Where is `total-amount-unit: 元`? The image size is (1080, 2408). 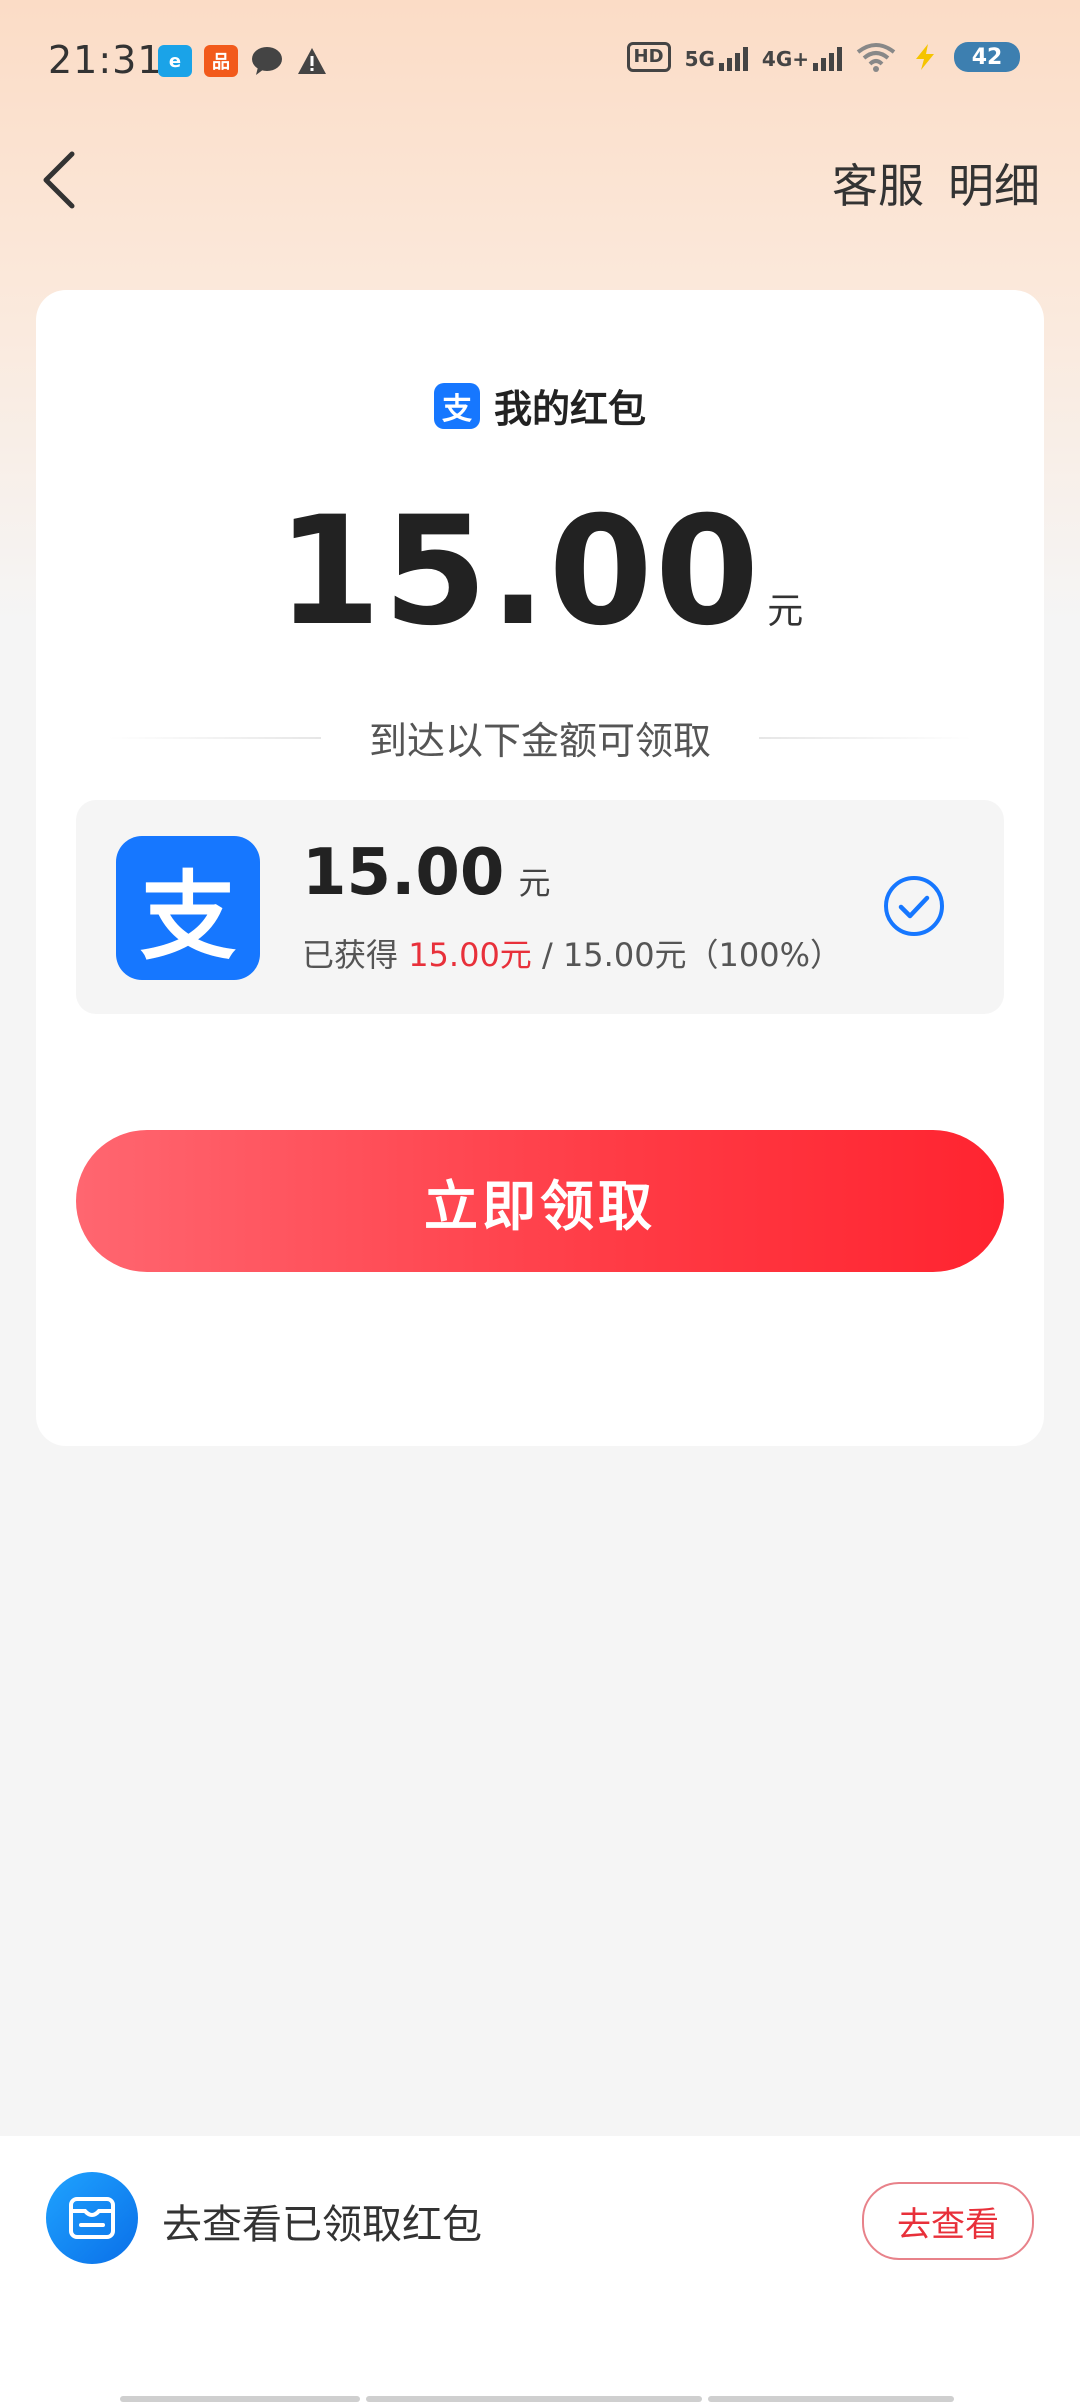 total-amount-unit: 元 is located at coordinates (785, 611).